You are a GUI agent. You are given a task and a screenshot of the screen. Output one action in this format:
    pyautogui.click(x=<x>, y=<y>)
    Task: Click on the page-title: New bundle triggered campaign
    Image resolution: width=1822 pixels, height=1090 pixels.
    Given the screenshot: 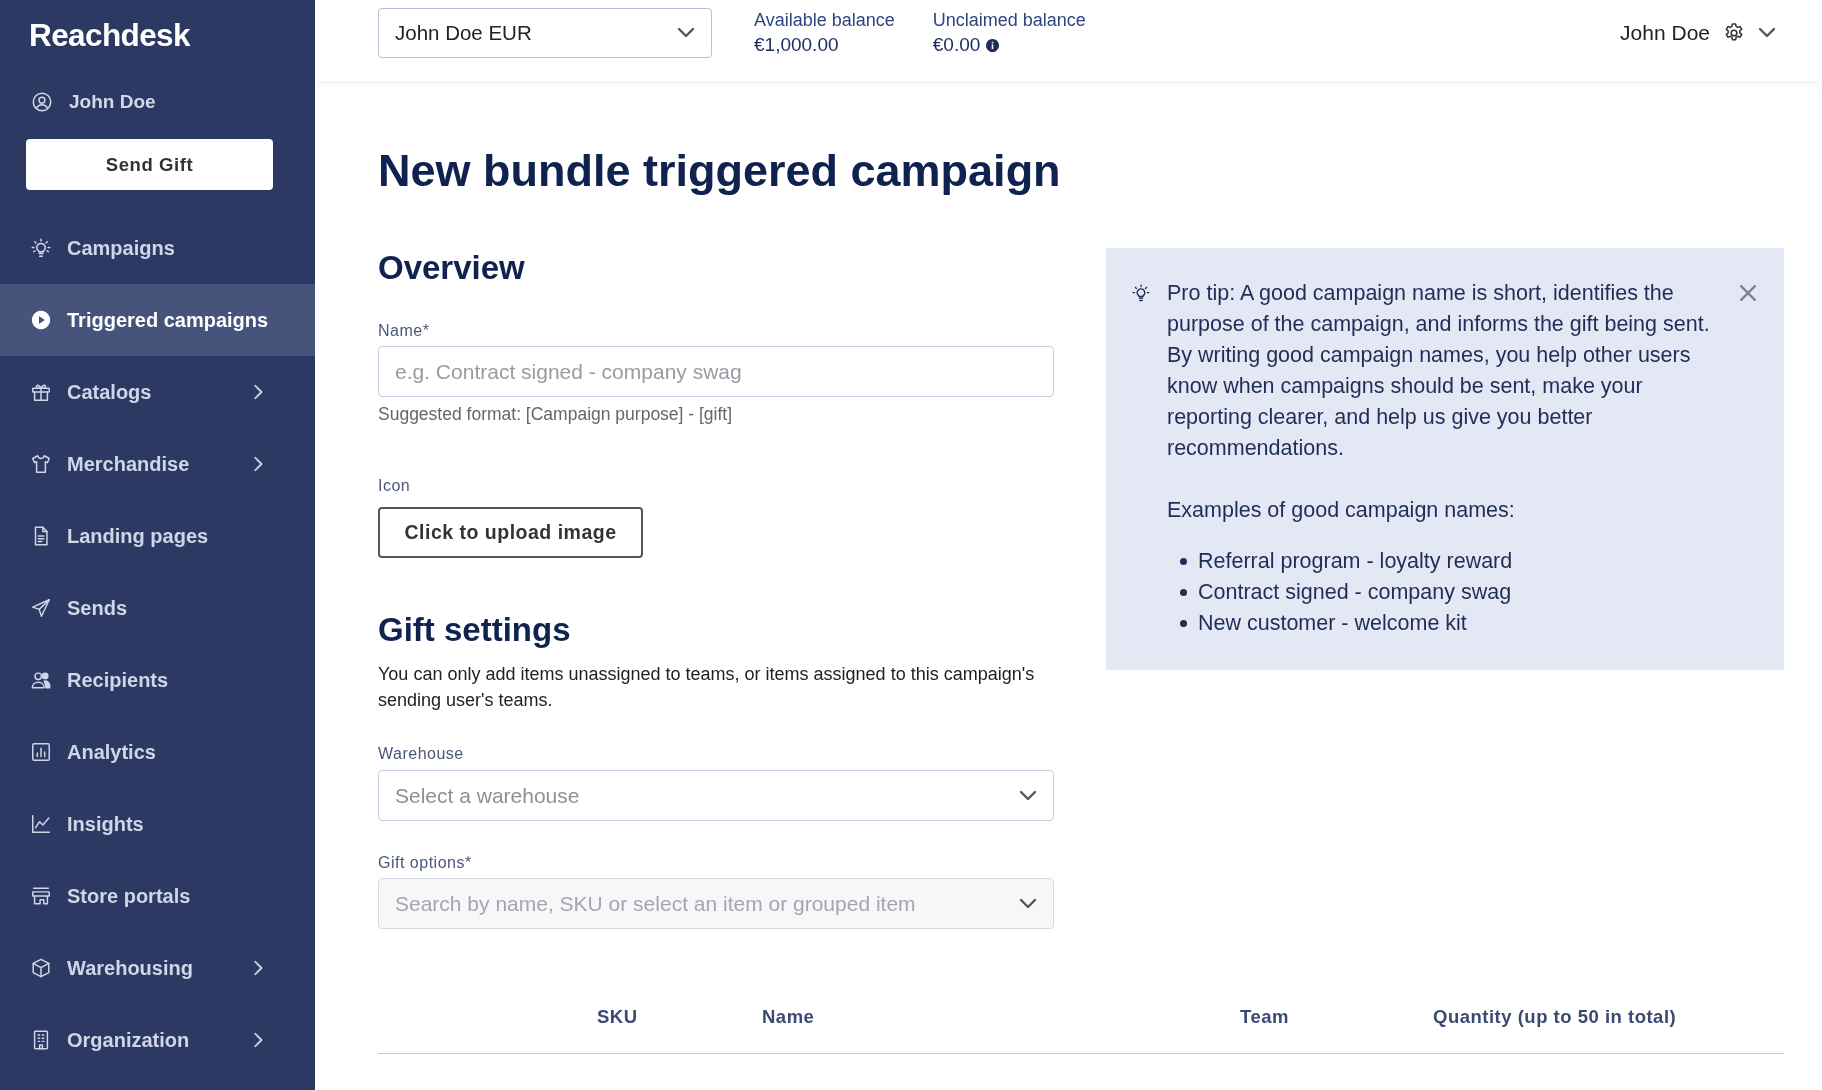 What is the action you would take?
    pyautogui.click(x=719, y=171)
    